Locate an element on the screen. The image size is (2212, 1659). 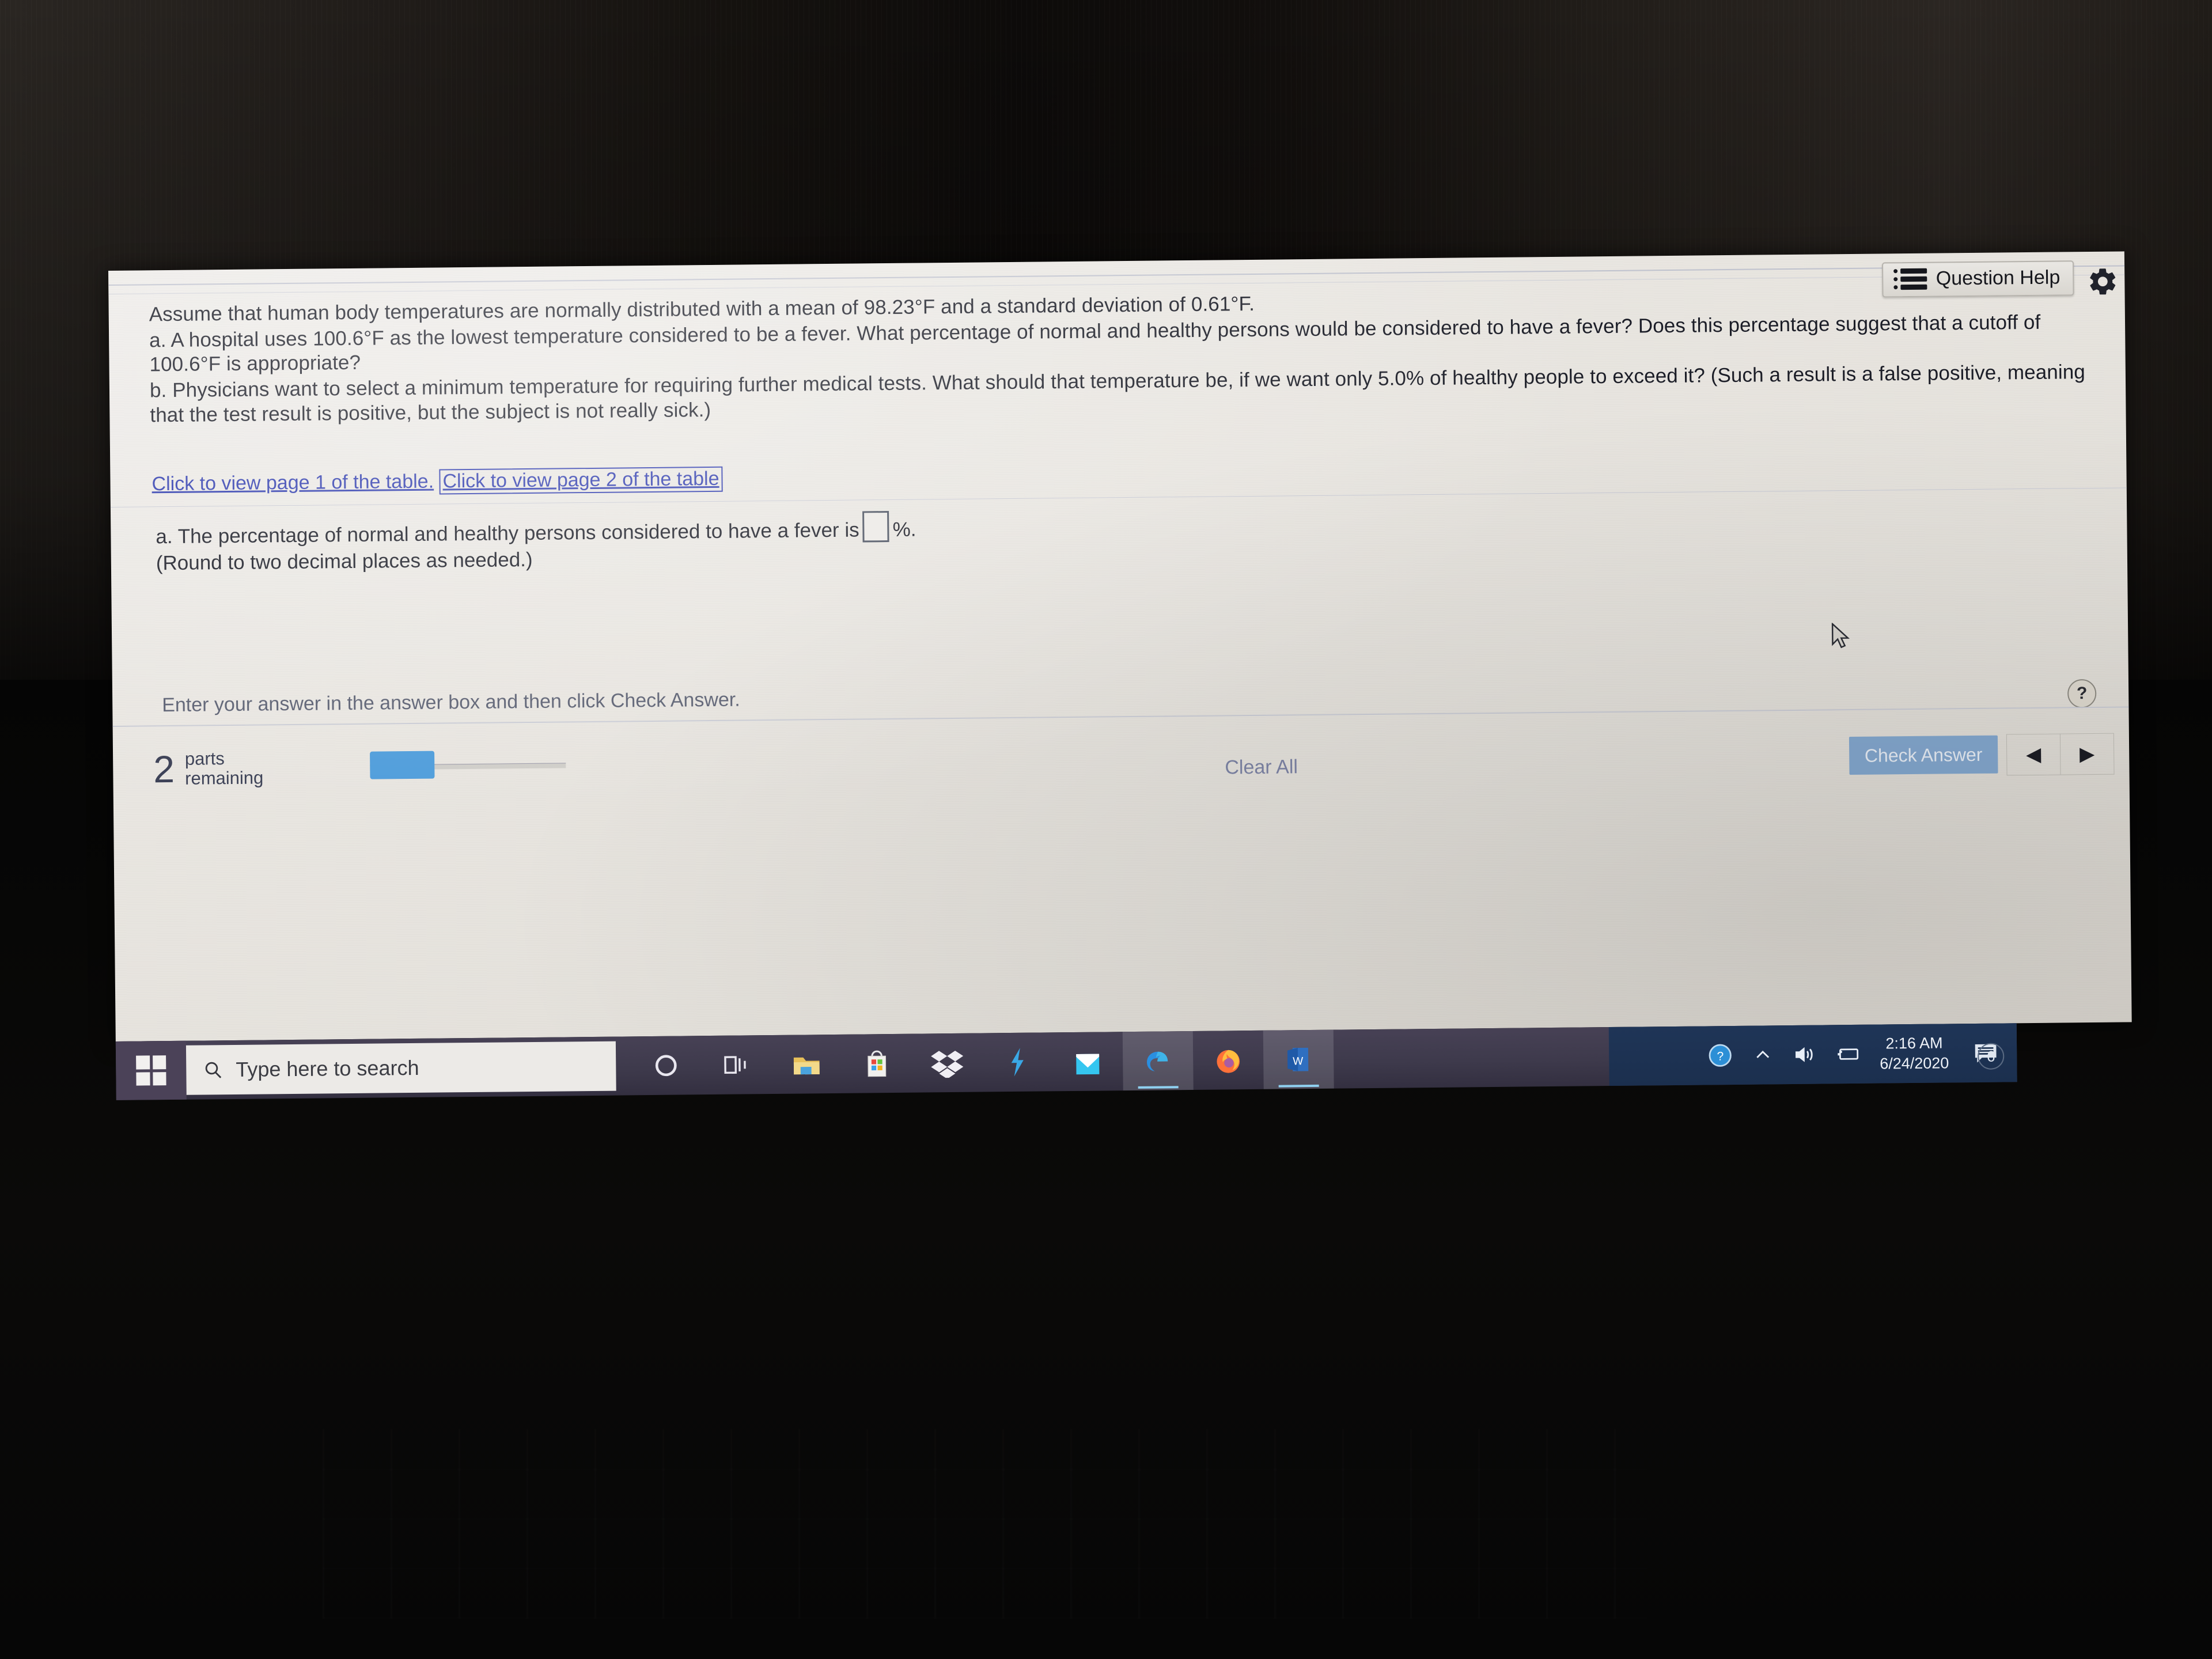
battery-icon is located at coordinates (1848, 1054).